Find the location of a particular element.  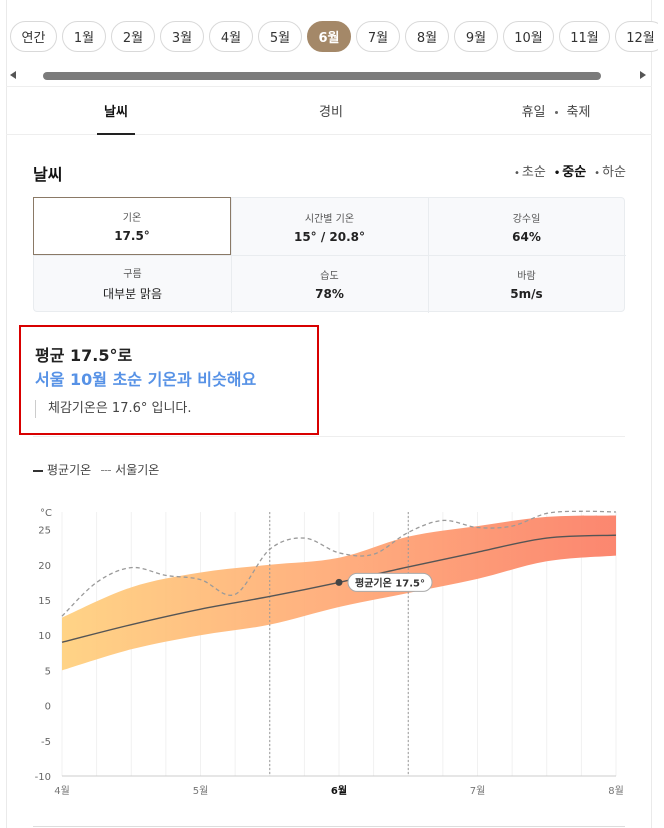

y-tick-label: 25 is located at coordinates (44, 531).